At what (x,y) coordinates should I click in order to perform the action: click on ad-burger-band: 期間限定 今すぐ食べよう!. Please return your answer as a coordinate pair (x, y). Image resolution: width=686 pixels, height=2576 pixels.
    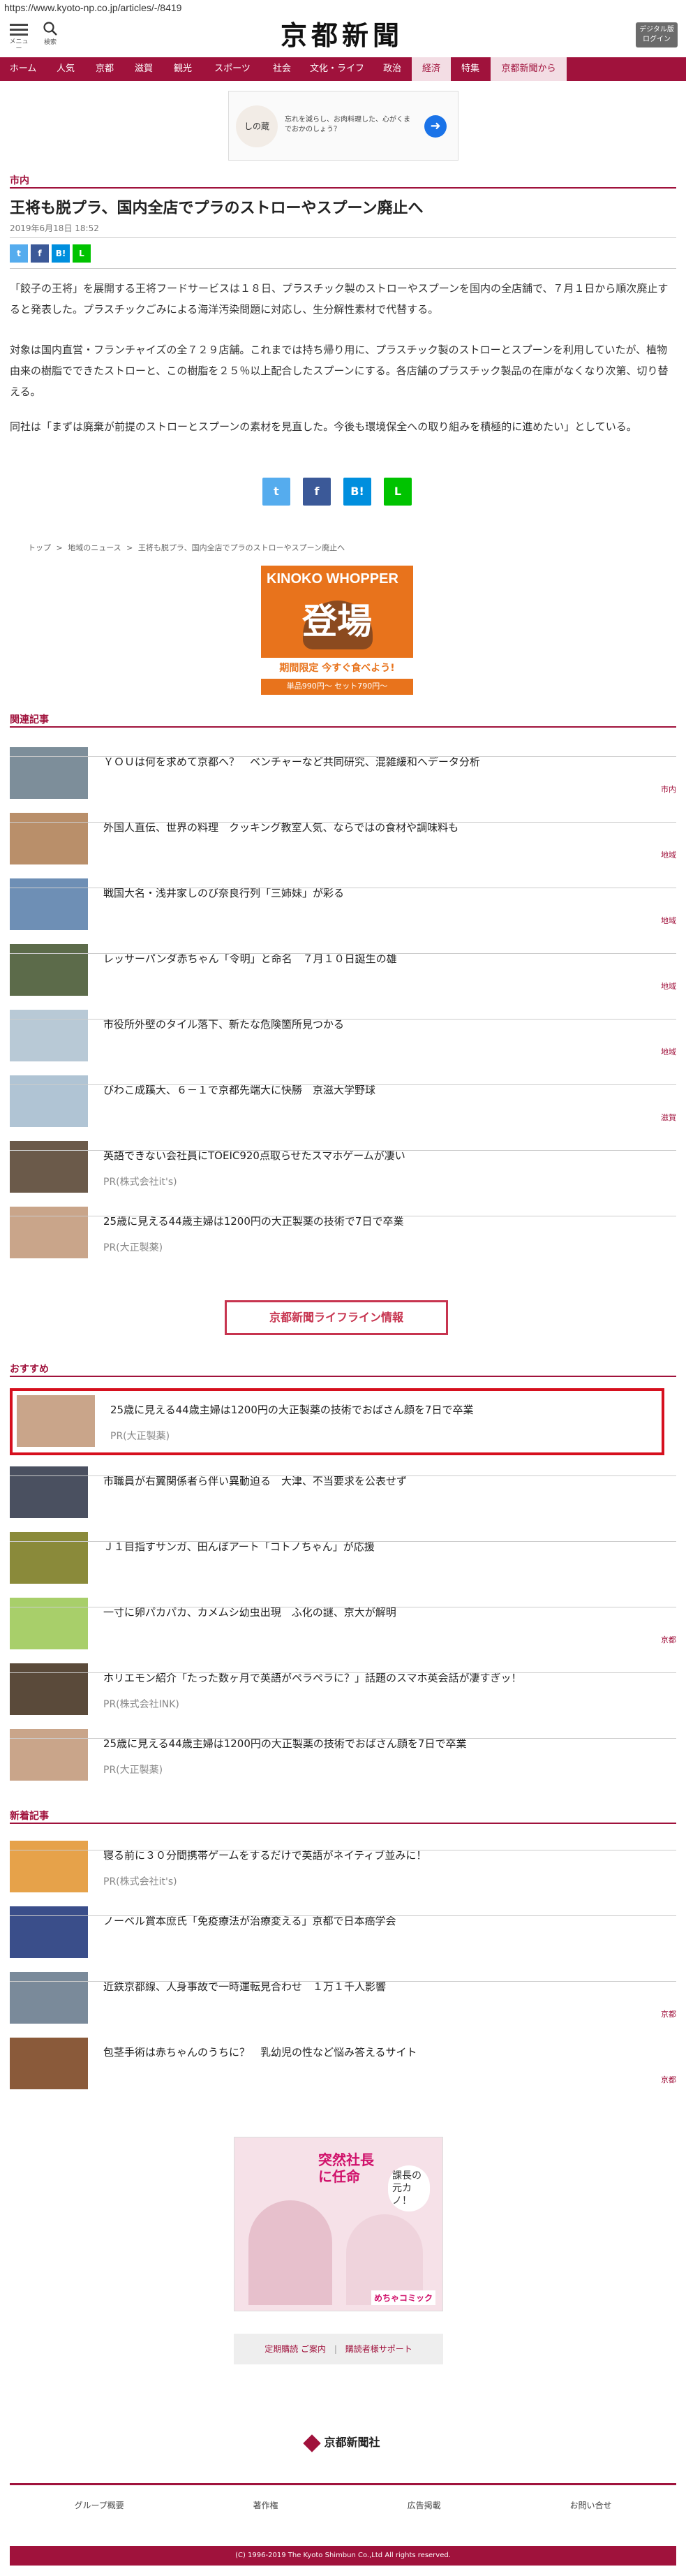
    Looking at the image, I should click on (337, 668).